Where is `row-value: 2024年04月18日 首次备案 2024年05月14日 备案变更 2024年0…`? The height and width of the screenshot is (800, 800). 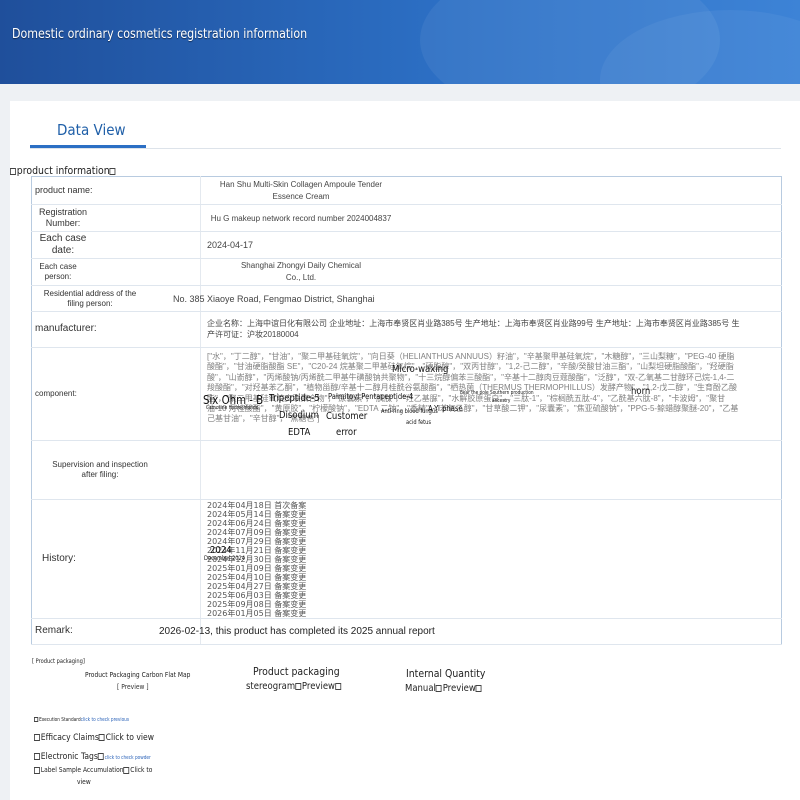
row-value: 2024年04月18日 首次备案 2024年05月14日 备案变更 2024年0… is located at coordinates (491, 559).